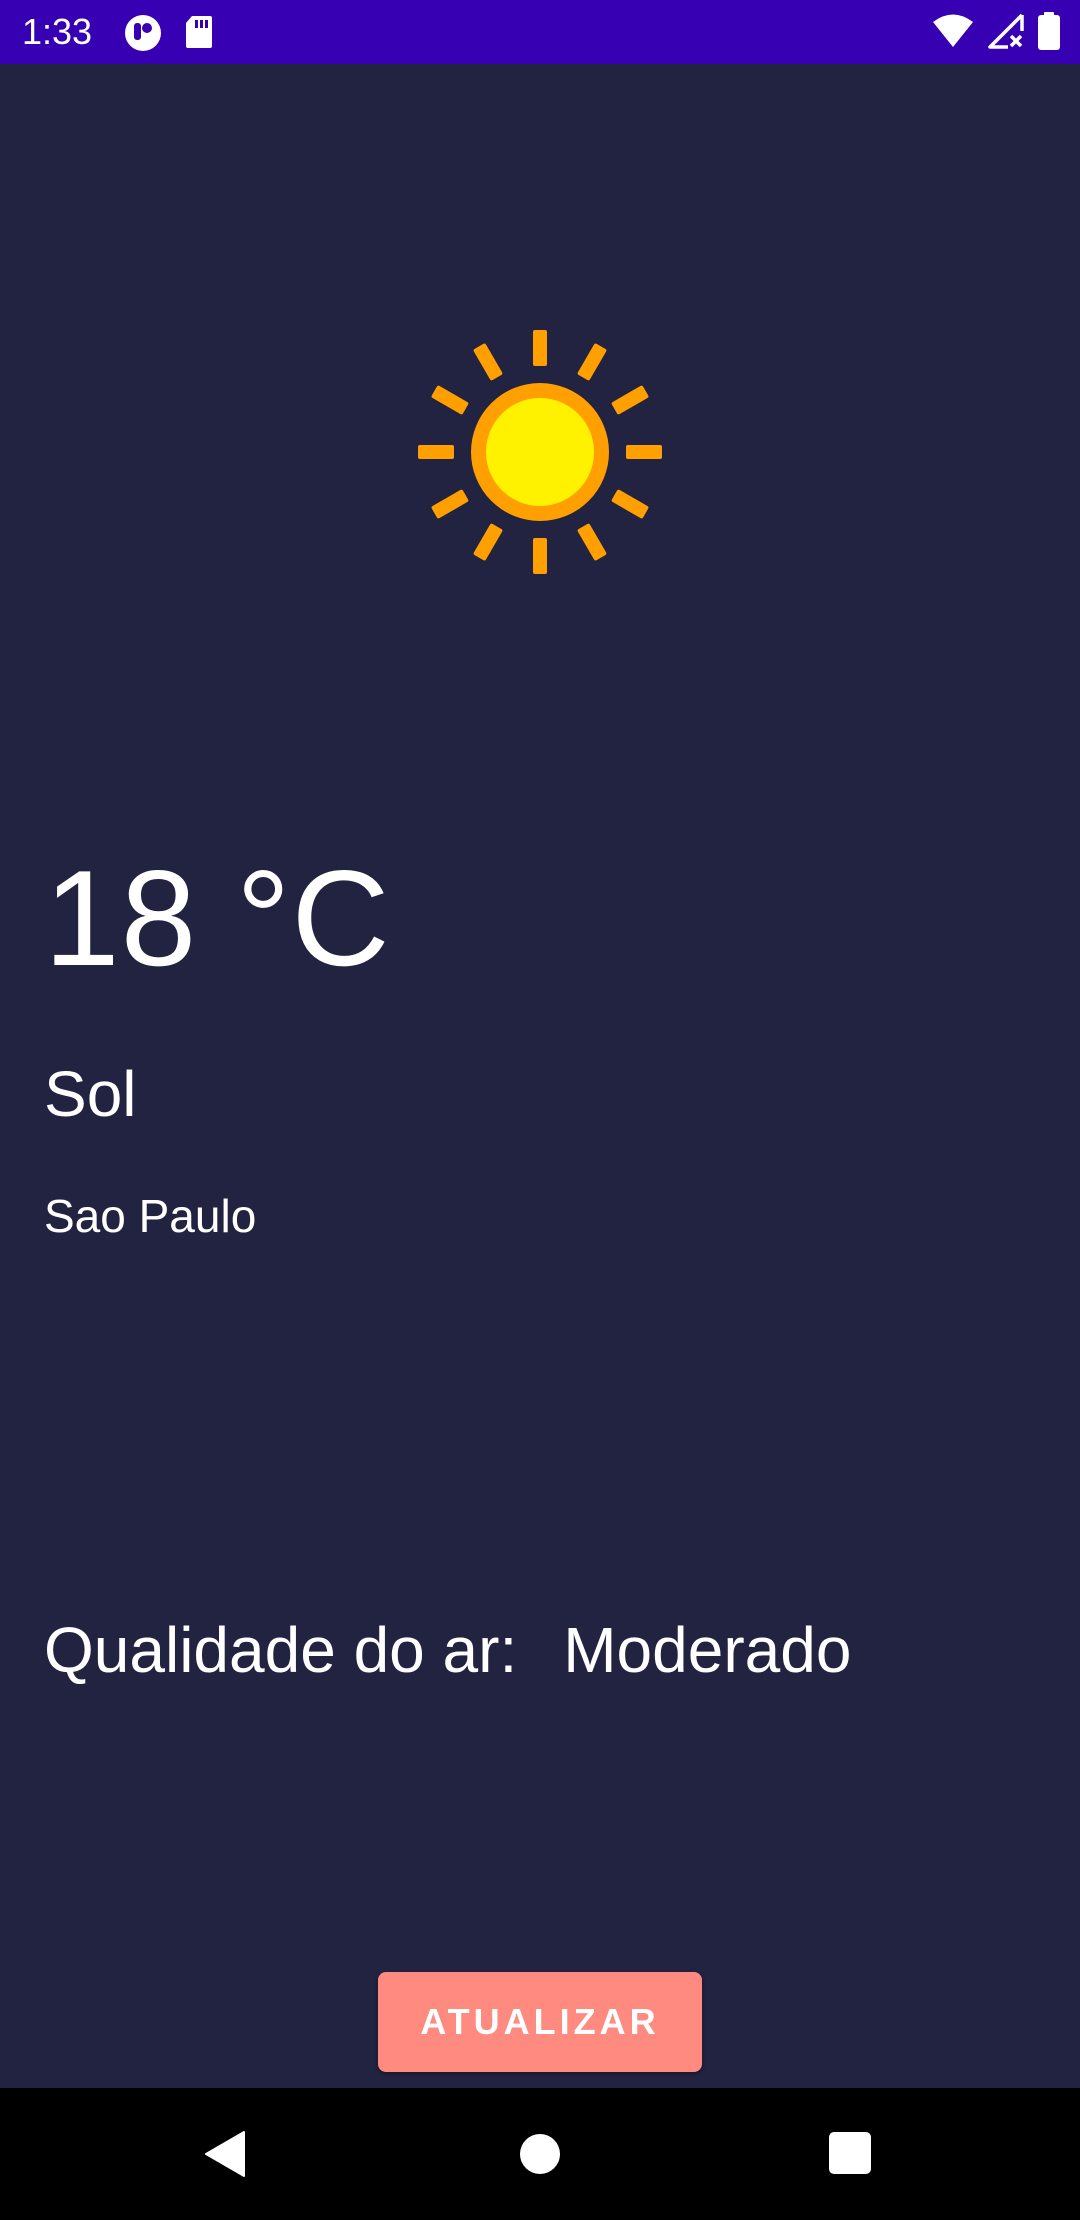 This screenshot has width=1080, height=2220. What do you see at coordinates (228, 2154) in the screenshot?
I see `back-icon` at bounding box center [228, 2154].